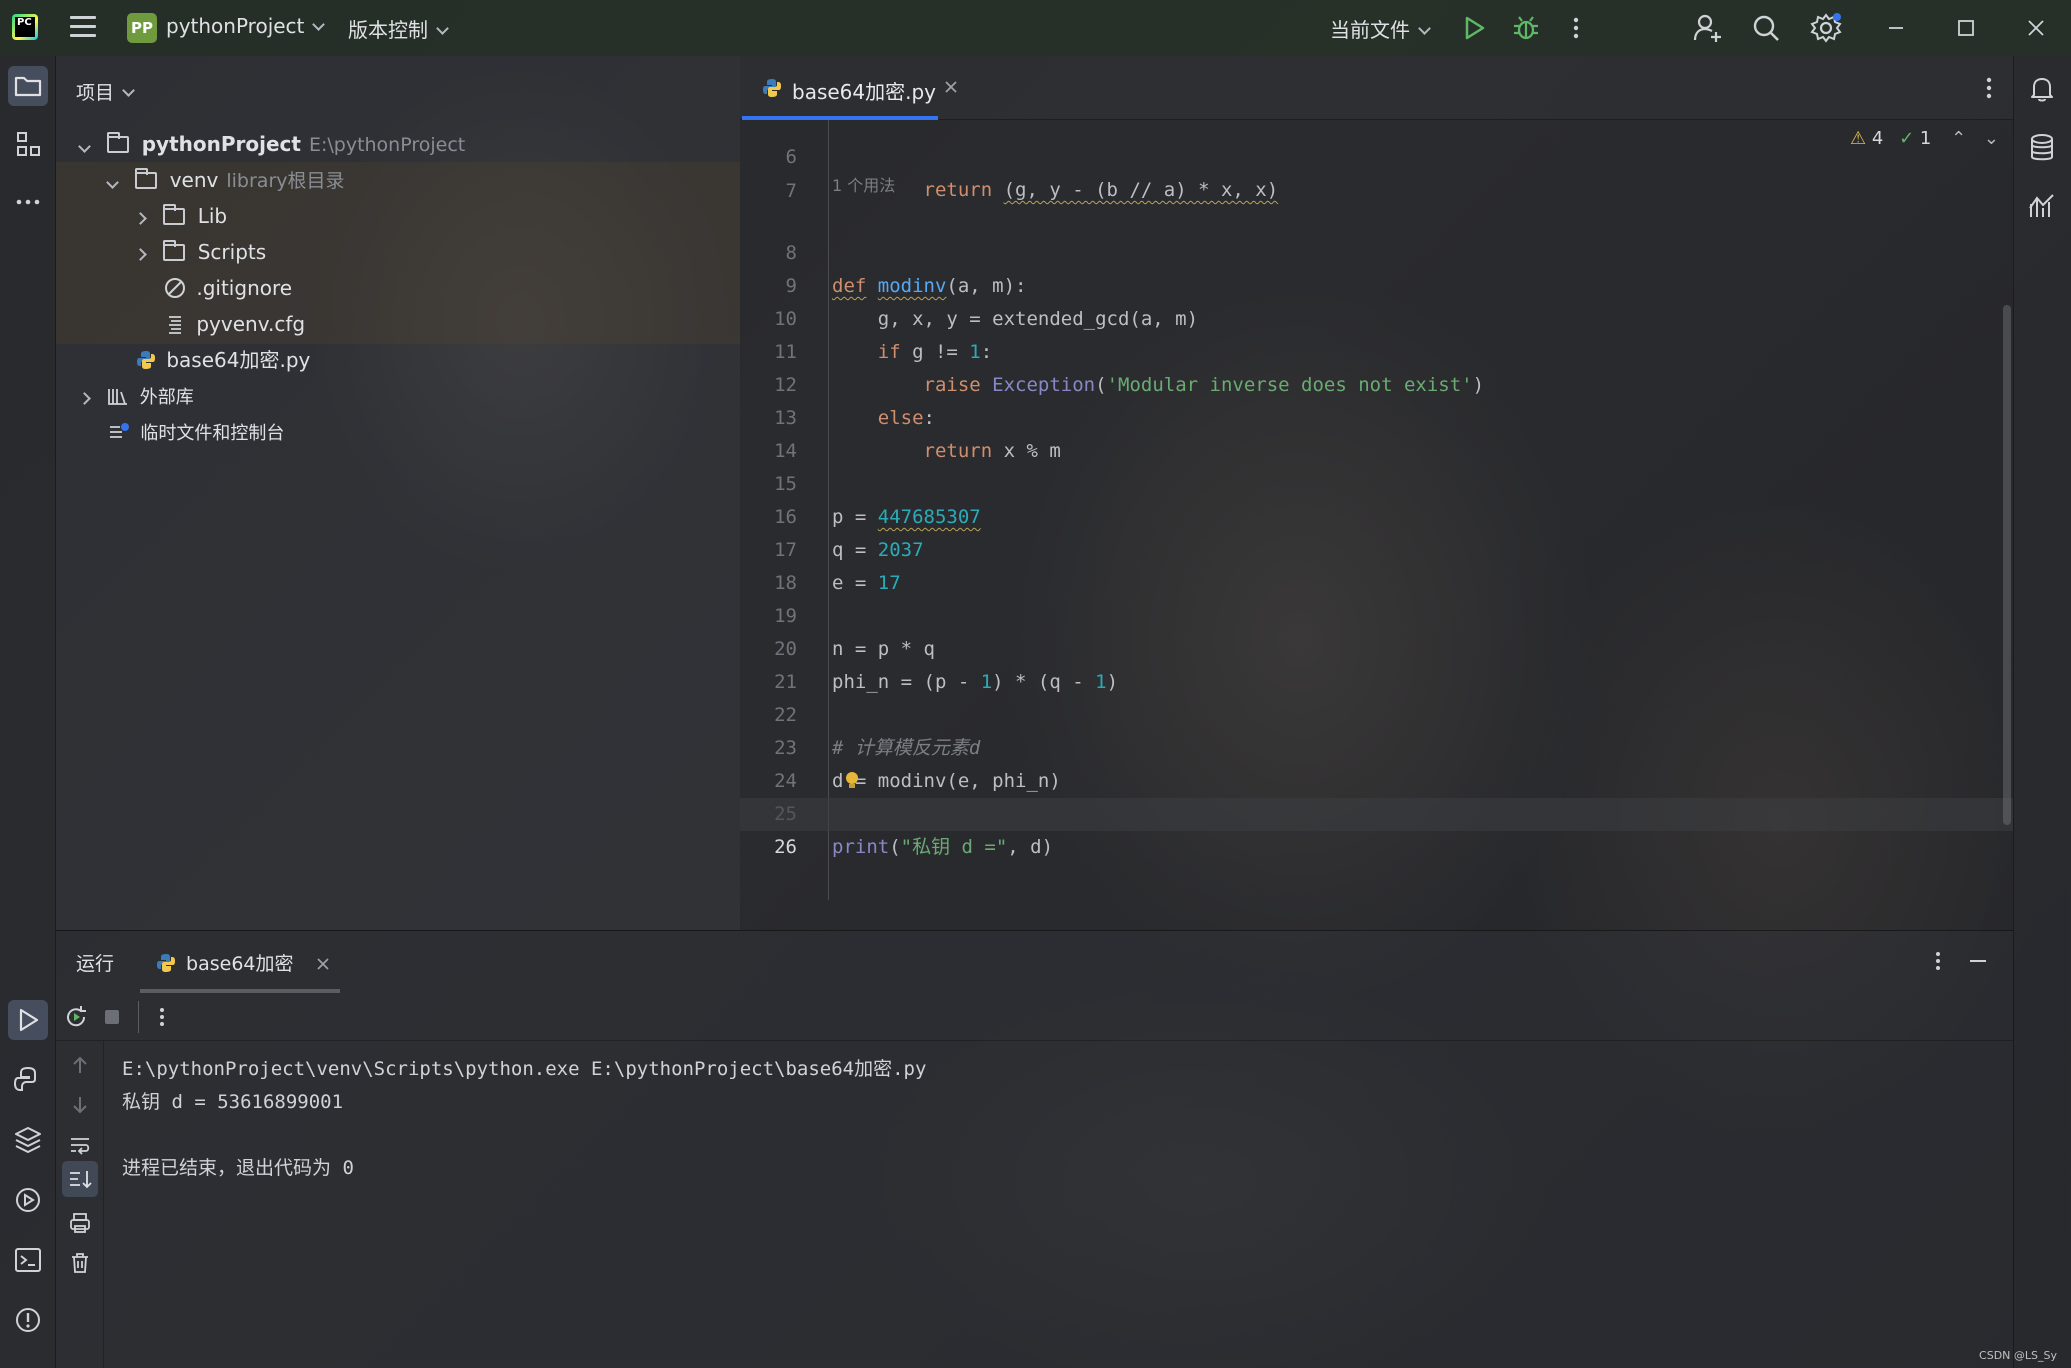 Image resolution: width=2071 pixels, height=1368 pixels. Describe the element at coordinates (80, 1145) in the screenshot. I see `soft-wrap-icon` at that location.